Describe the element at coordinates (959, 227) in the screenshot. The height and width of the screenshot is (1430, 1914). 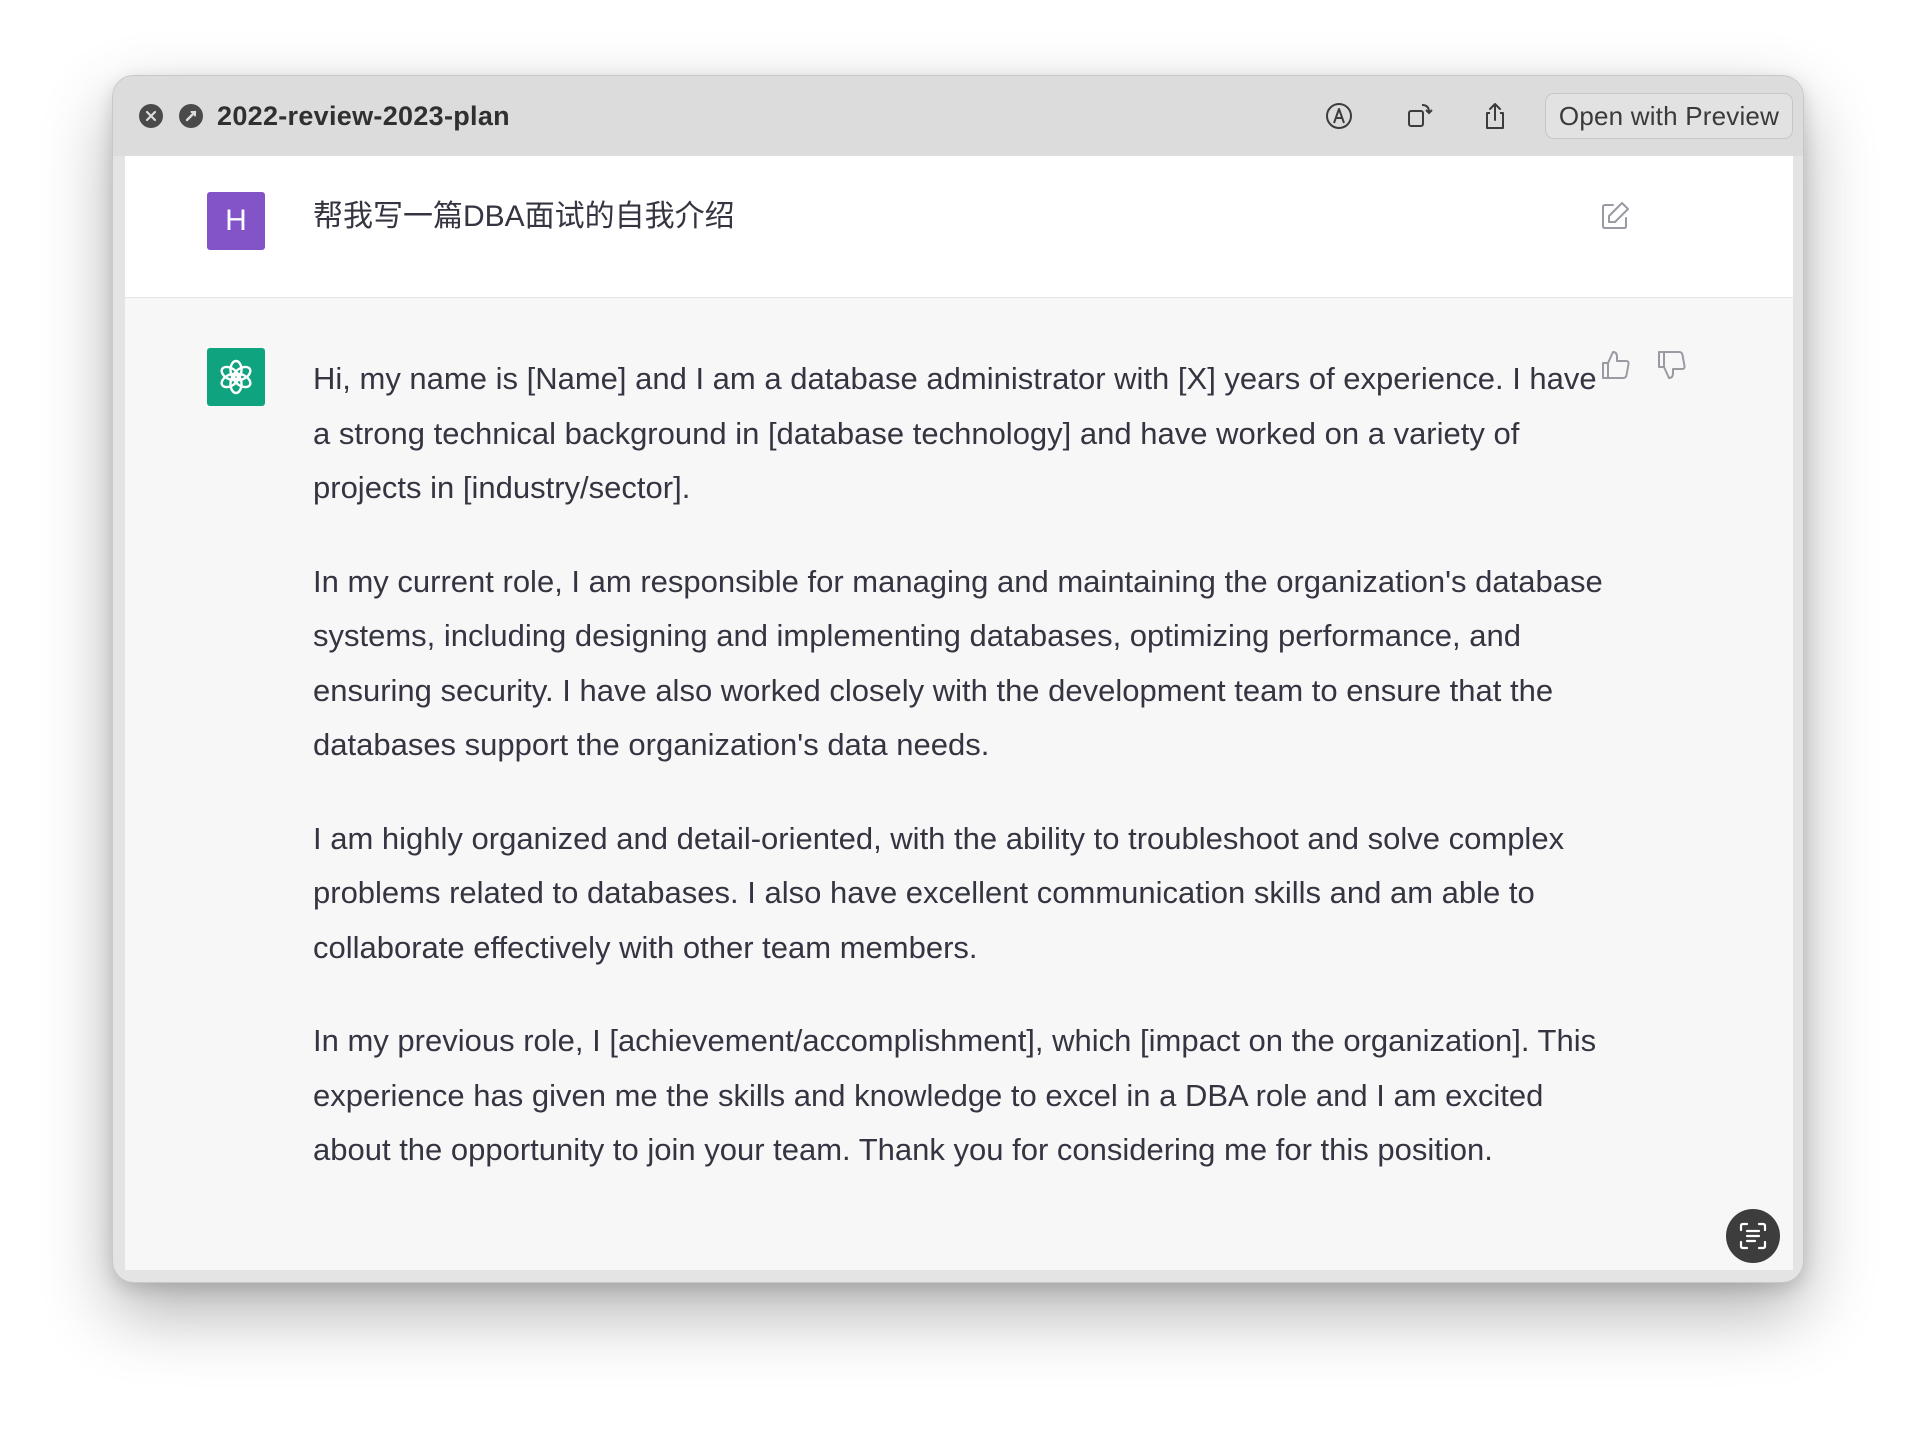
I see `user-message-block: H 帮我写一篇DBA面试的自我介绍` at that location.